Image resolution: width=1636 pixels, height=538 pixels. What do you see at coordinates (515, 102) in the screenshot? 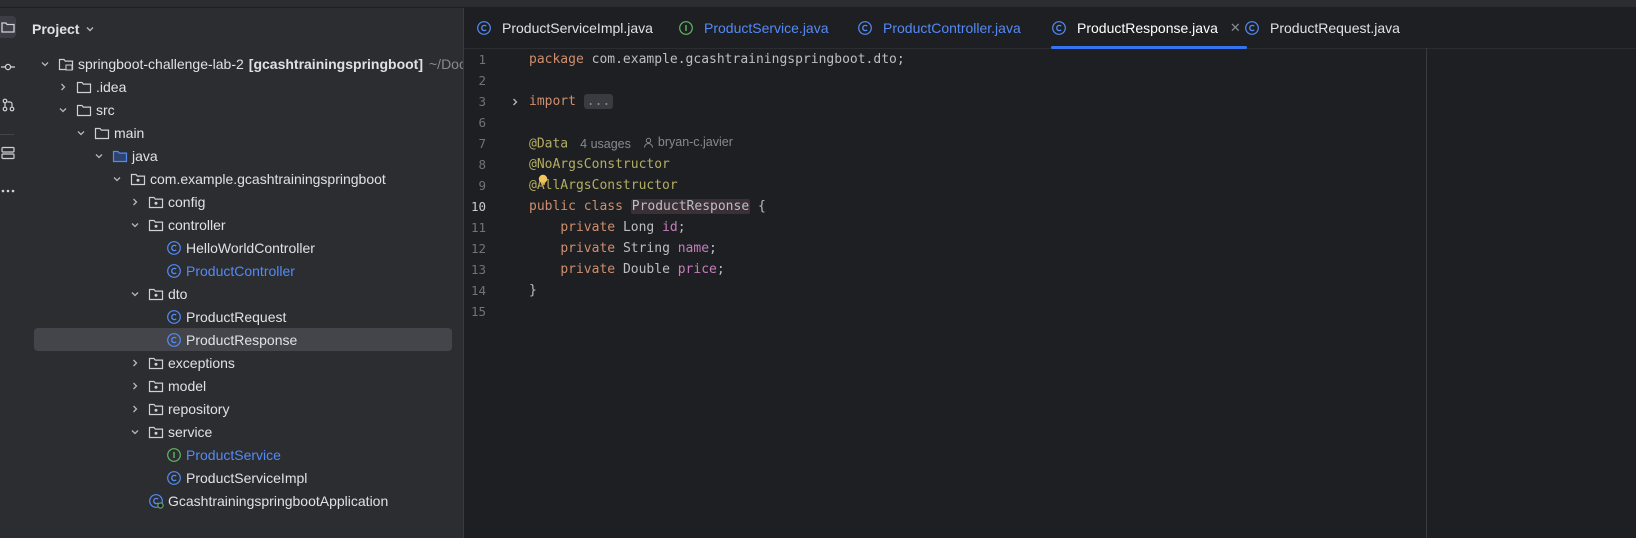
I see `fold-chevron-icon` at bounding box center [515, 102].